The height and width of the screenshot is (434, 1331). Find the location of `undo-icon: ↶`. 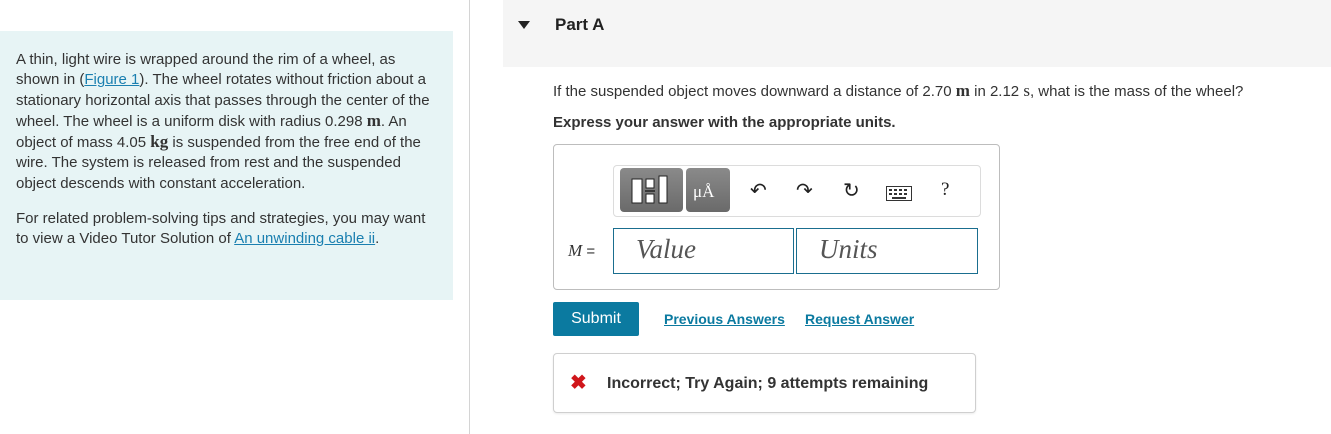

undo-icon: ↶ is located at coordinates (758, 190).